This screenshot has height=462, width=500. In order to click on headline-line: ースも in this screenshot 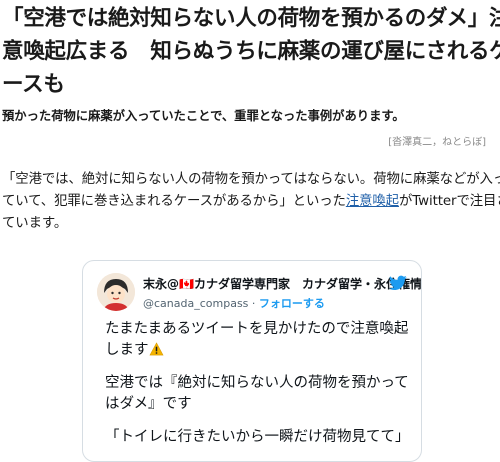, I will do `click(33, 84)`.